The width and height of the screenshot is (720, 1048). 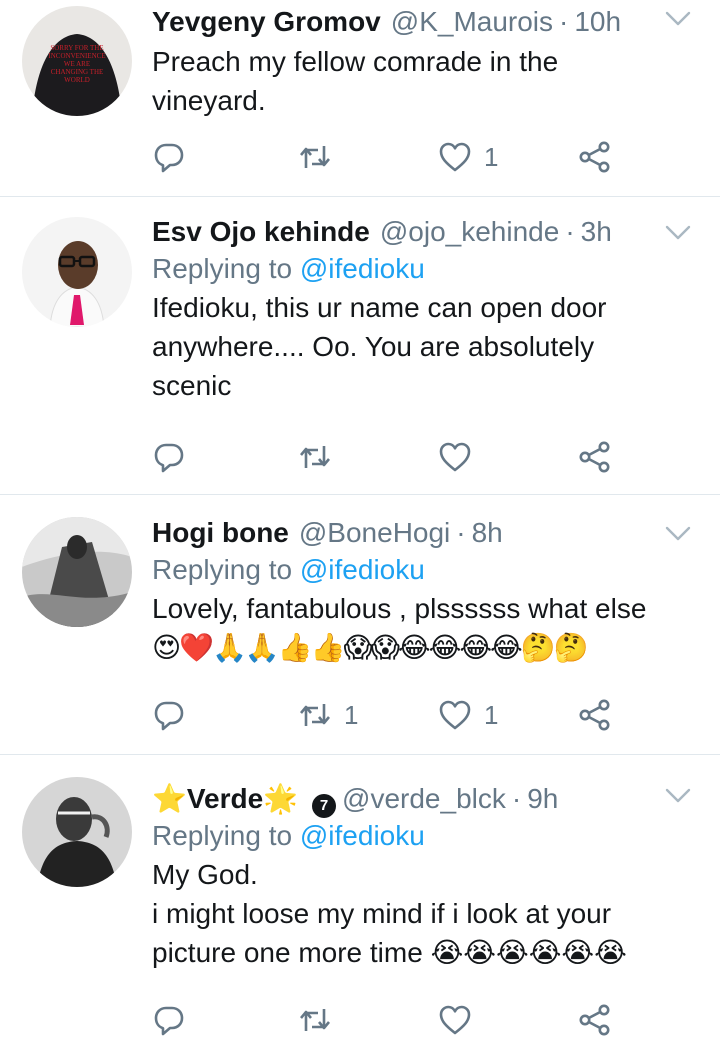 What do you see at coordinates (205, 874) in the screenshot?
I see `tweet-text-line: My God.` at bounding box center [205, 874].